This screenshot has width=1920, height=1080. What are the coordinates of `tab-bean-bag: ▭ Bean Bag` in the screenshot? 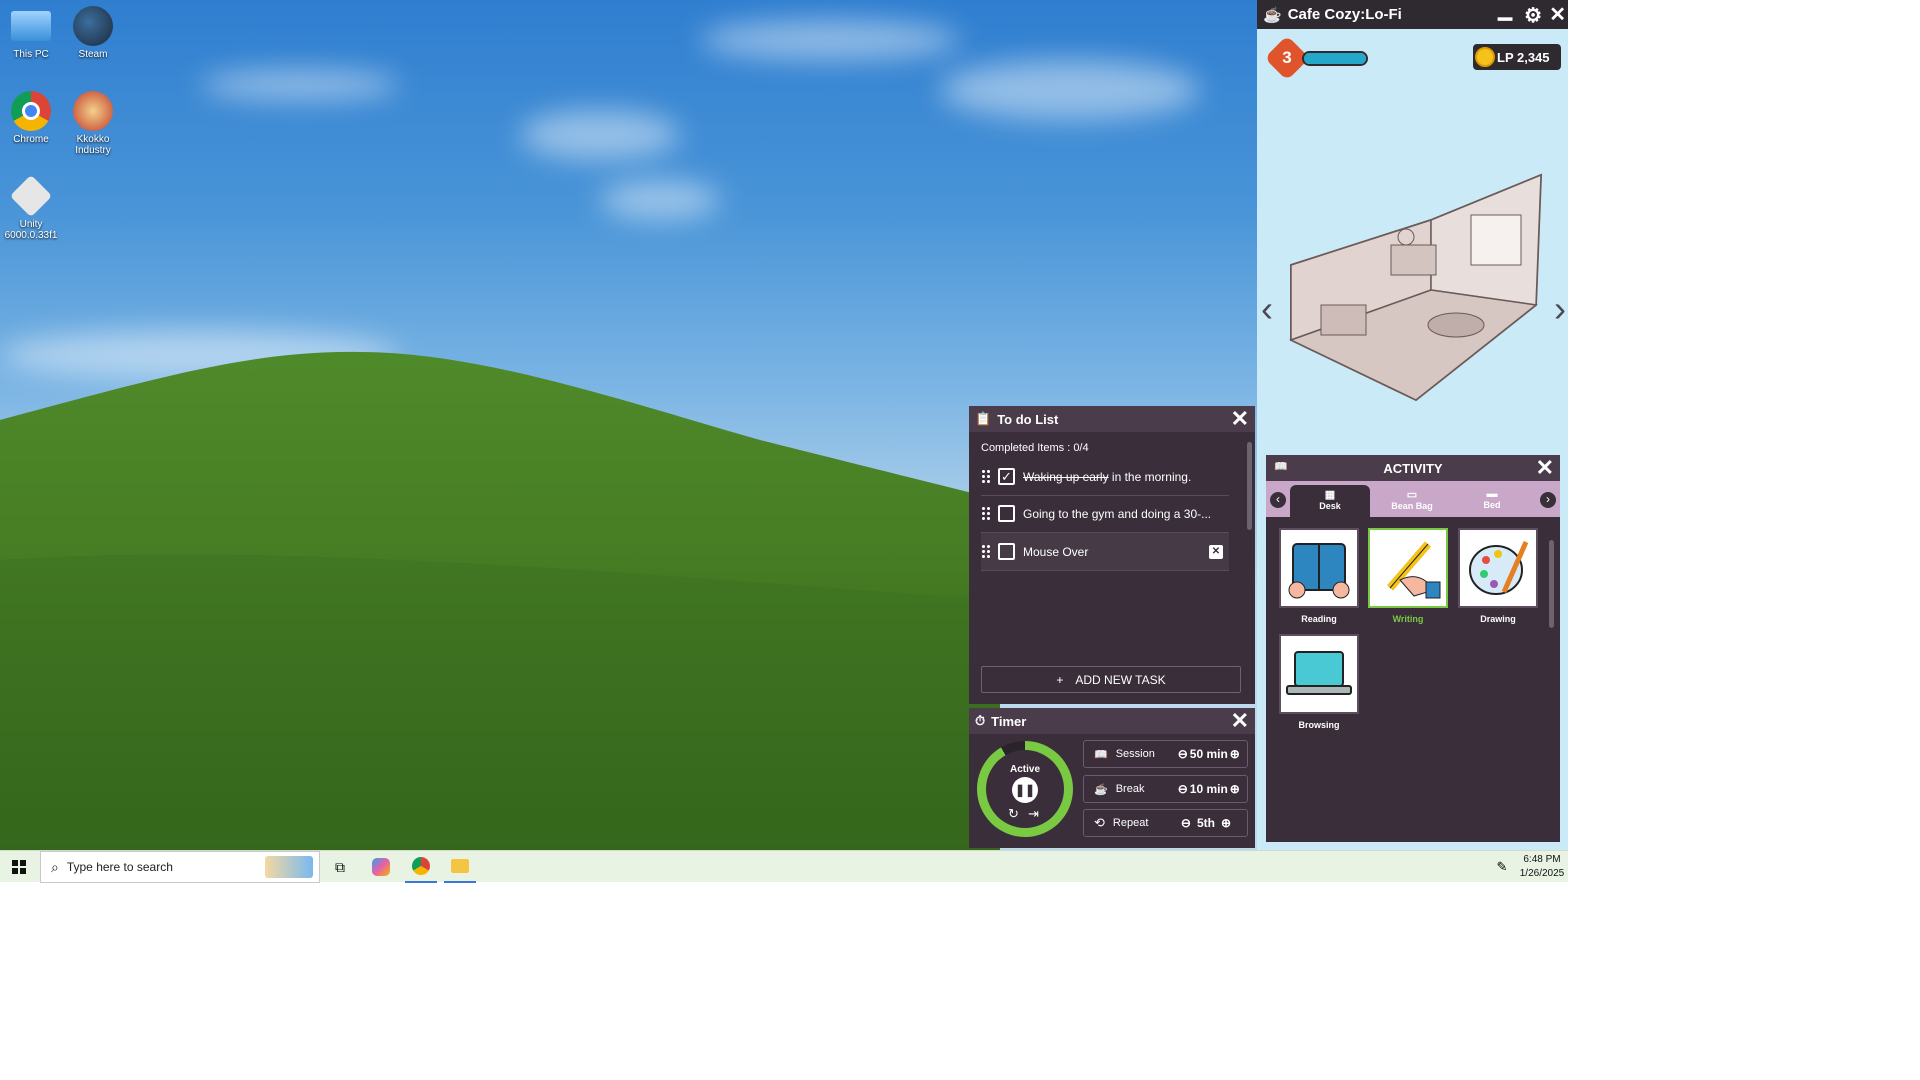 It's located at (1412, 501).